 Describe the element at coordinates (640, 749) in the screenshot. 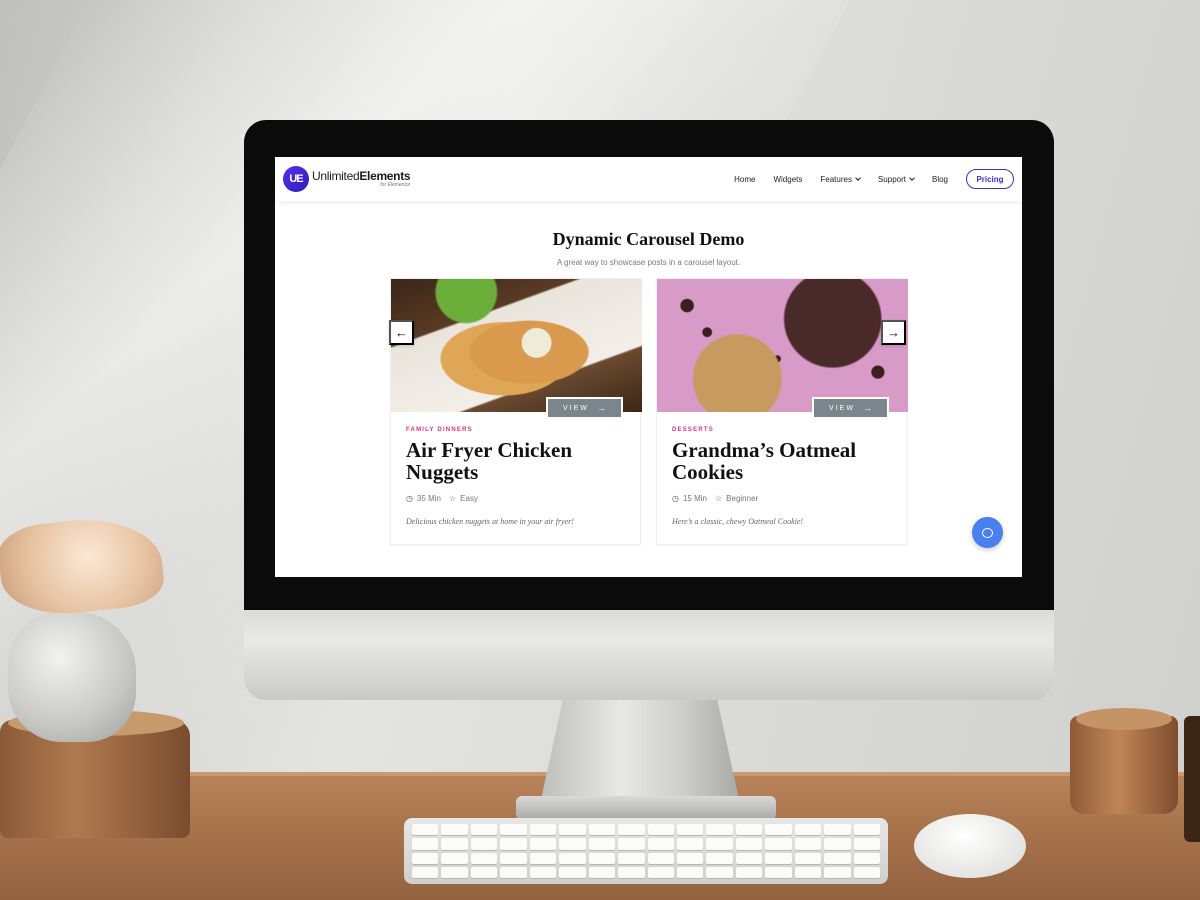

I see `monitor-stand` at that location.